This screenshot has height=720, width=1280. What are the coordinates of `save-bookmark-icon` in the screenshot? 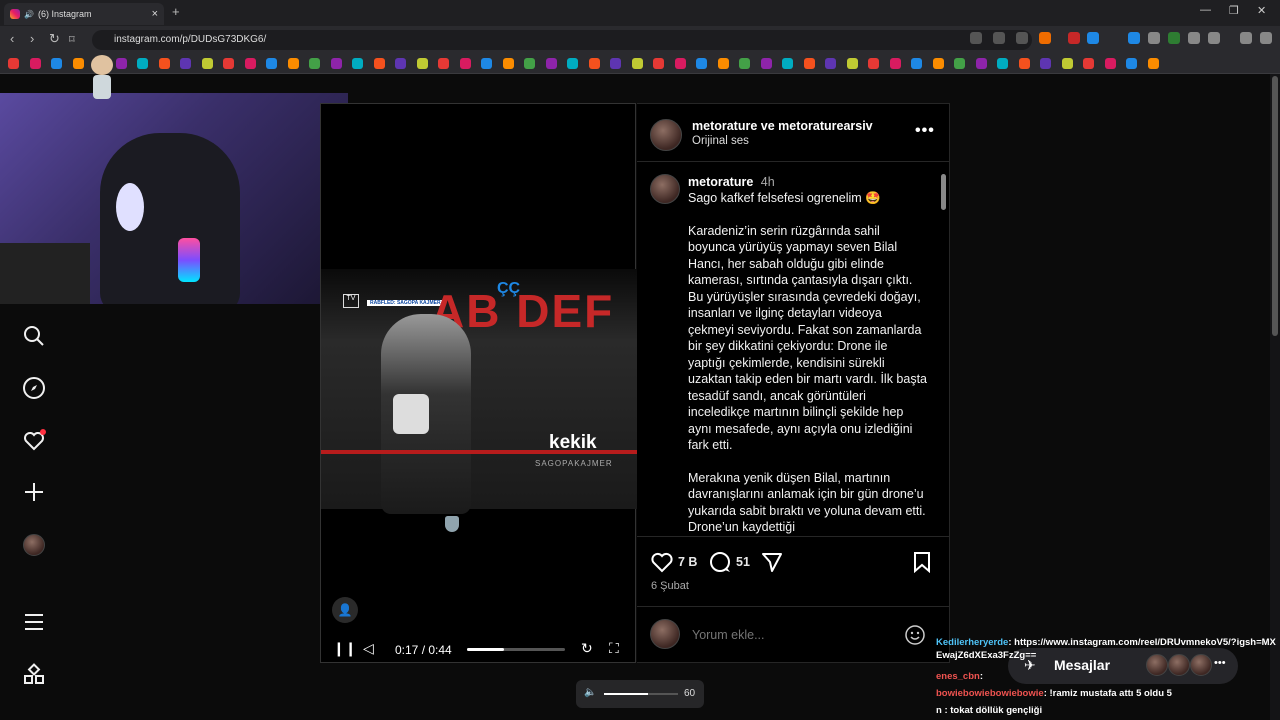 It's located at (922, 562).